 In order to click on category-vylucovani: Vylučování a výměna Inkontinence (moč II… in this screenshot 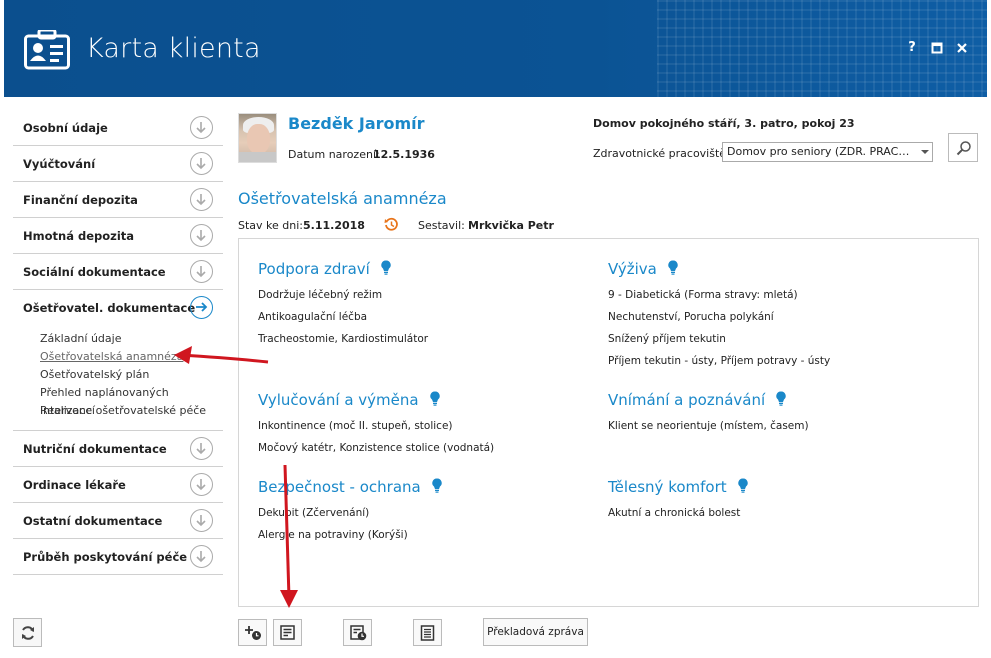, I will do `click(376, 422)`.